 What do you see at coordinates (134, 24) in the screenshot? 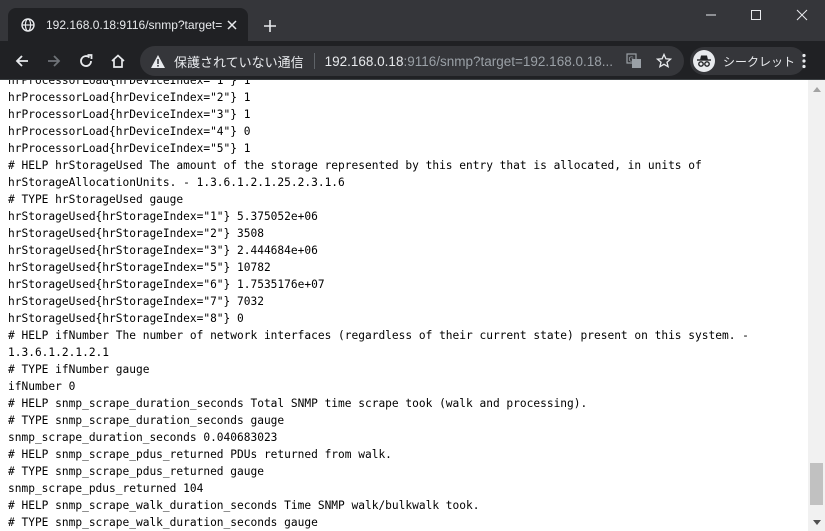
I see `tab-title: 192.168.0.18:9116/snmp?target=` at bounding box center [134, 24].